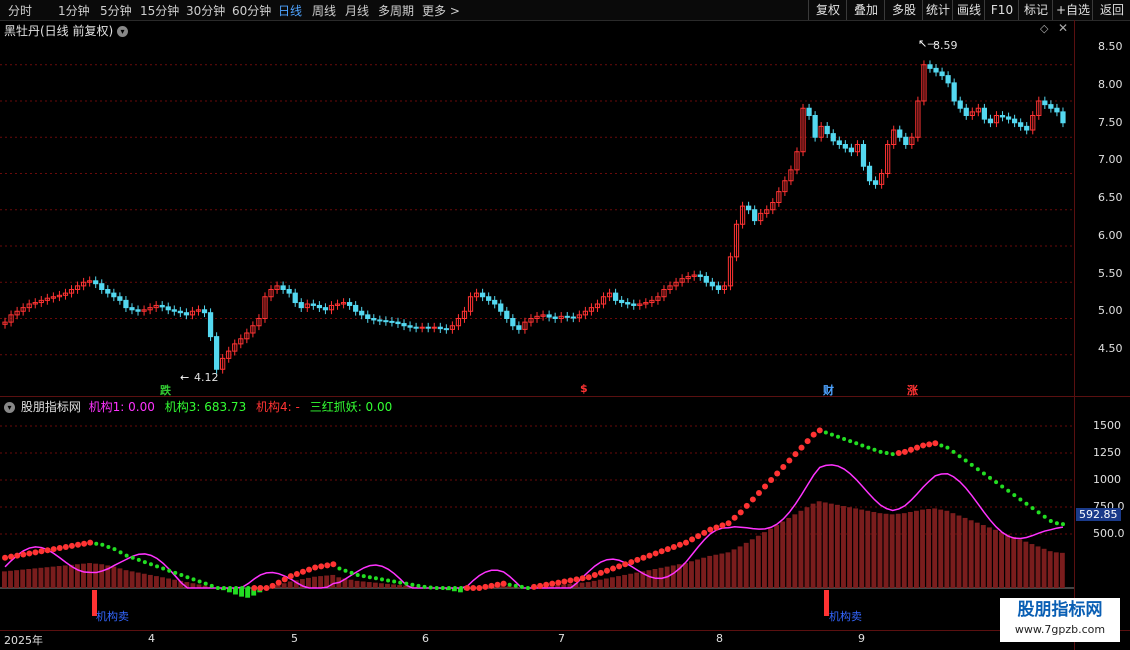 This screenshot has width=1130, height=650. What do you see at coordinates (1060, 620) in the screenshot?
I see `watermark-logo: 股朋指标网 www.7gpzb.com` at bounding box center [1060, 620].